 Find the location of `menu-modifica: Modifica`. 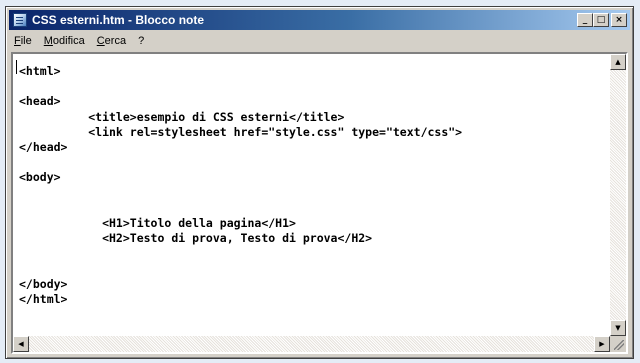

menu-modifica: Modifica is located at coordinates (65, 41).